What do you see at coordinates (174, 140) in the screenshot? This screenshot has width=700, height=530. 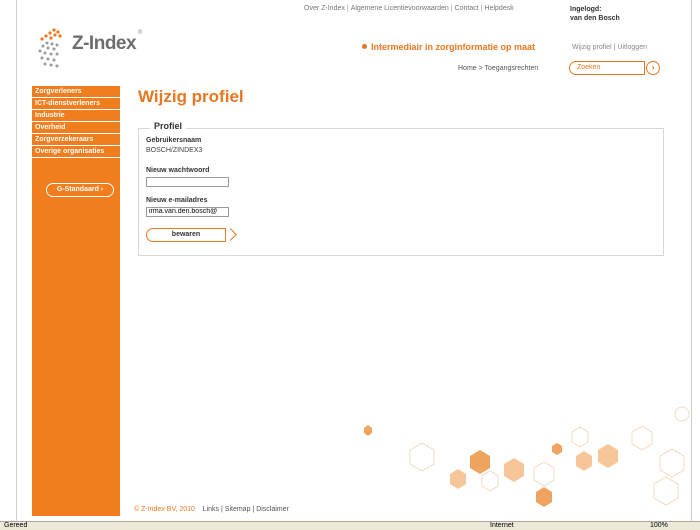 I see `username-label: Gebruikersnaam` at bounding box center [174, 140].